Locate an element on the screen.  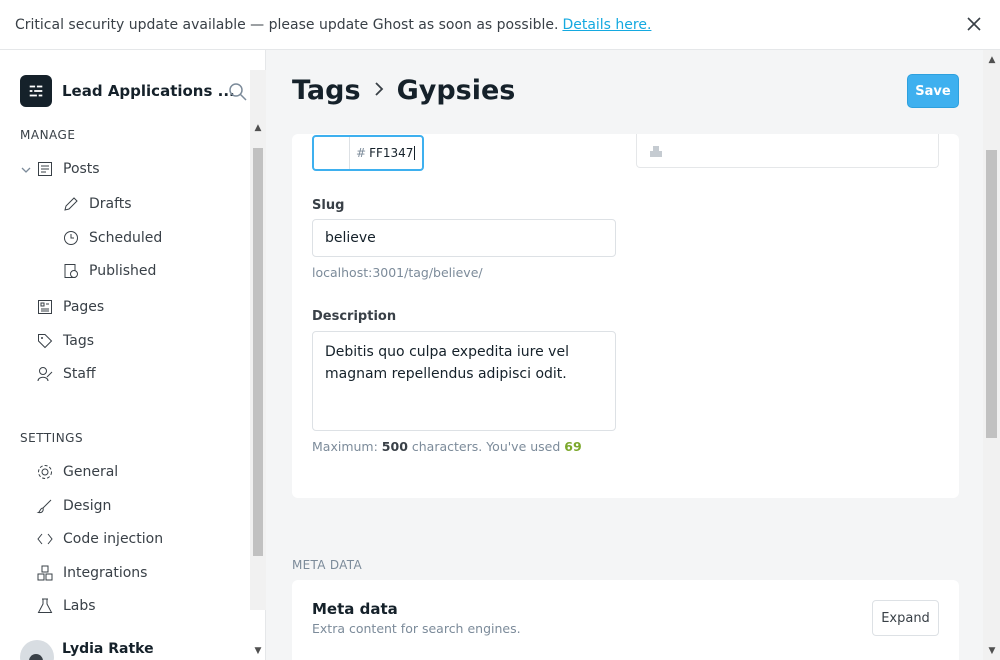
max-label: Maximum: is located at coordinates (345, 446).